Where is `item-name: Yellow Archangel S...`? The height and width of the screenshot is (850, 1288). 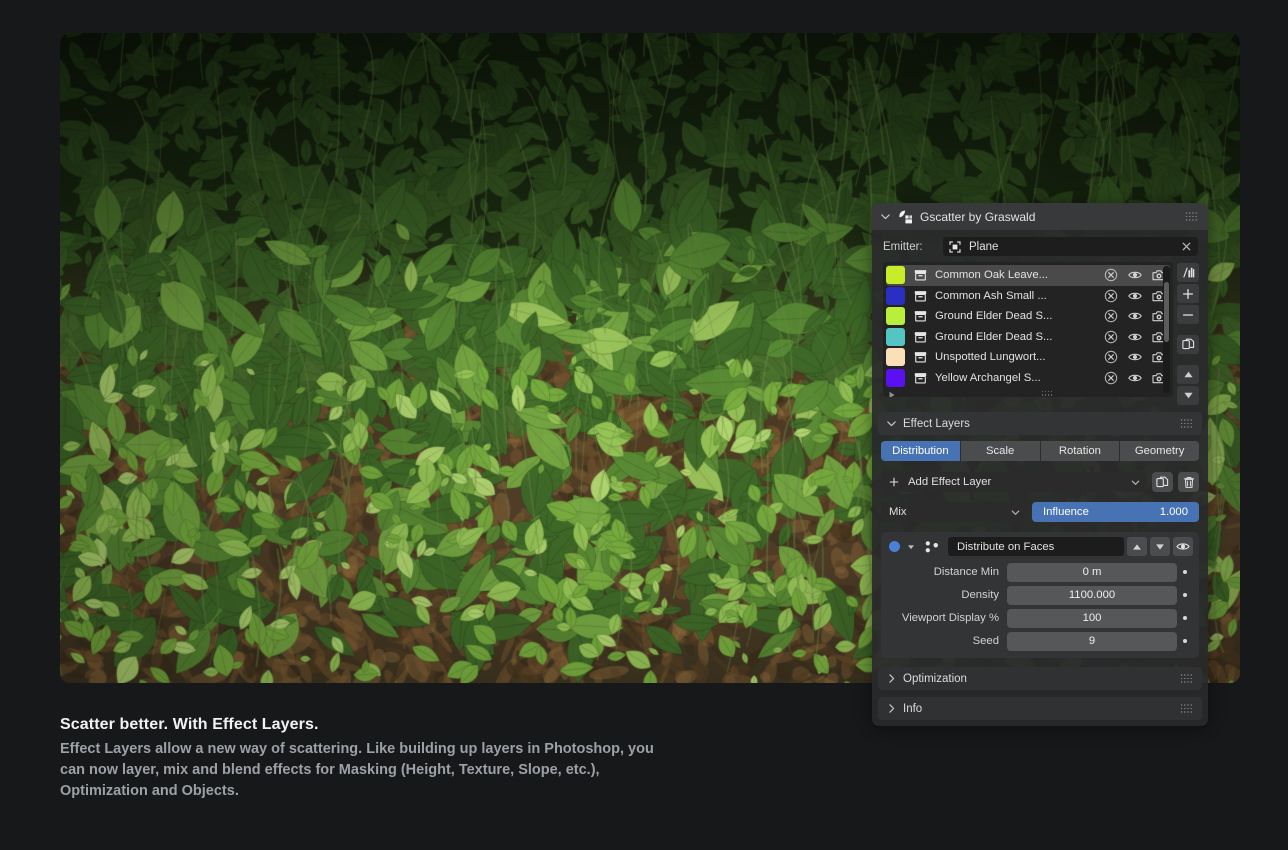
item-name: Yellow Archangel S... is located at coordinates (988, 377).